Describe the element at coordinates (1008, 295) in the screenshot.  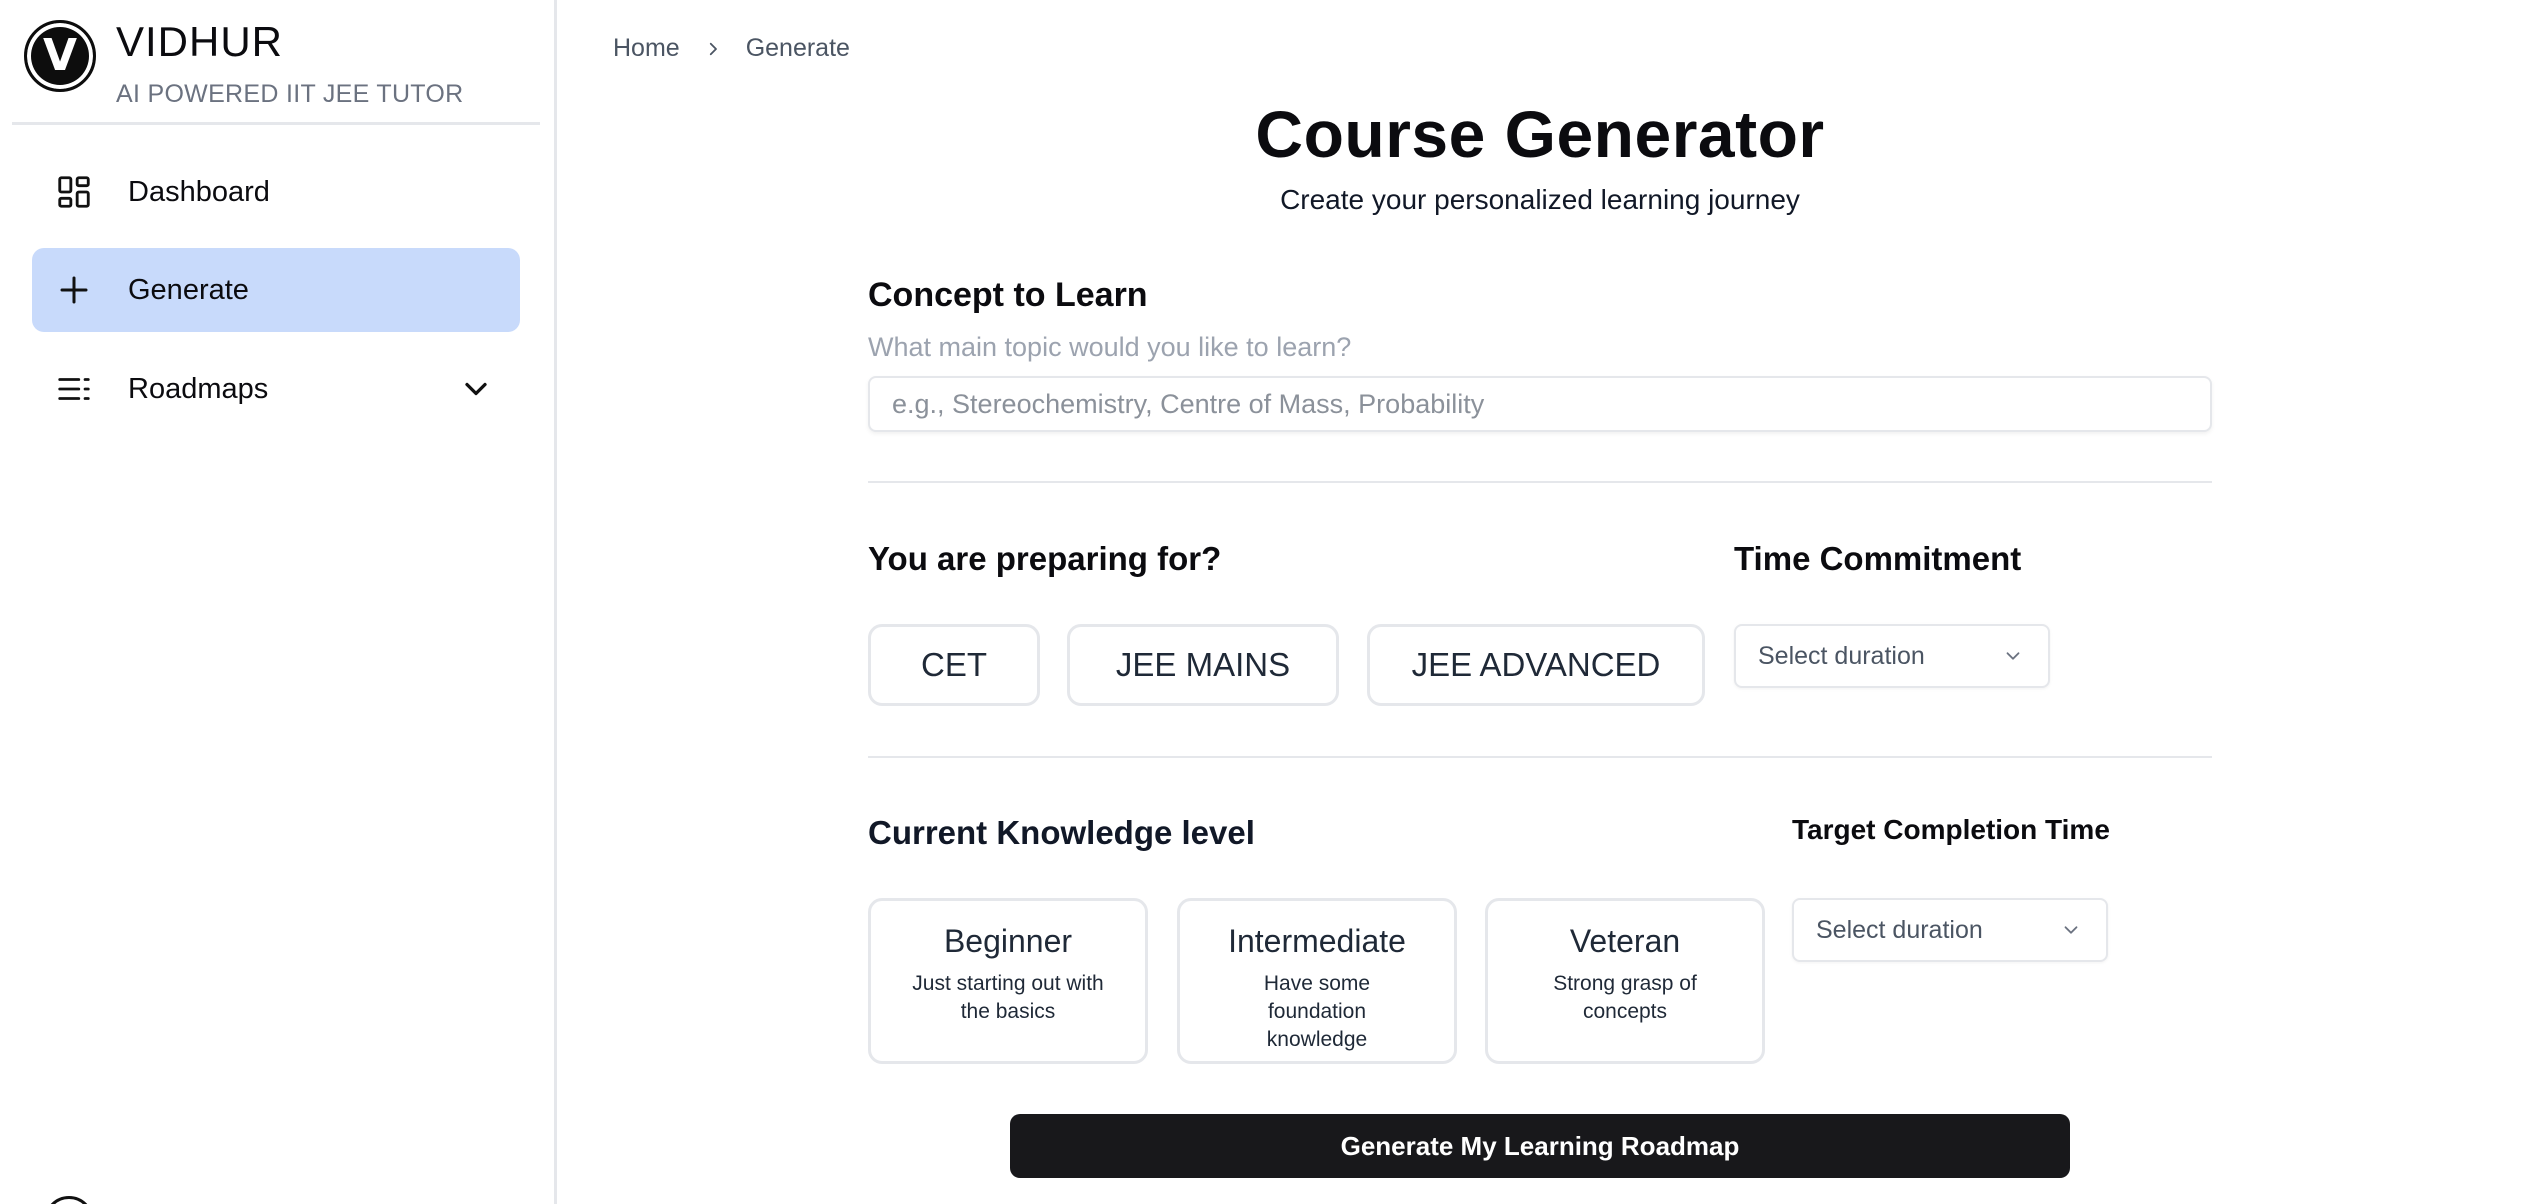
I see `concept-heading: Concept to Learn` at that location.